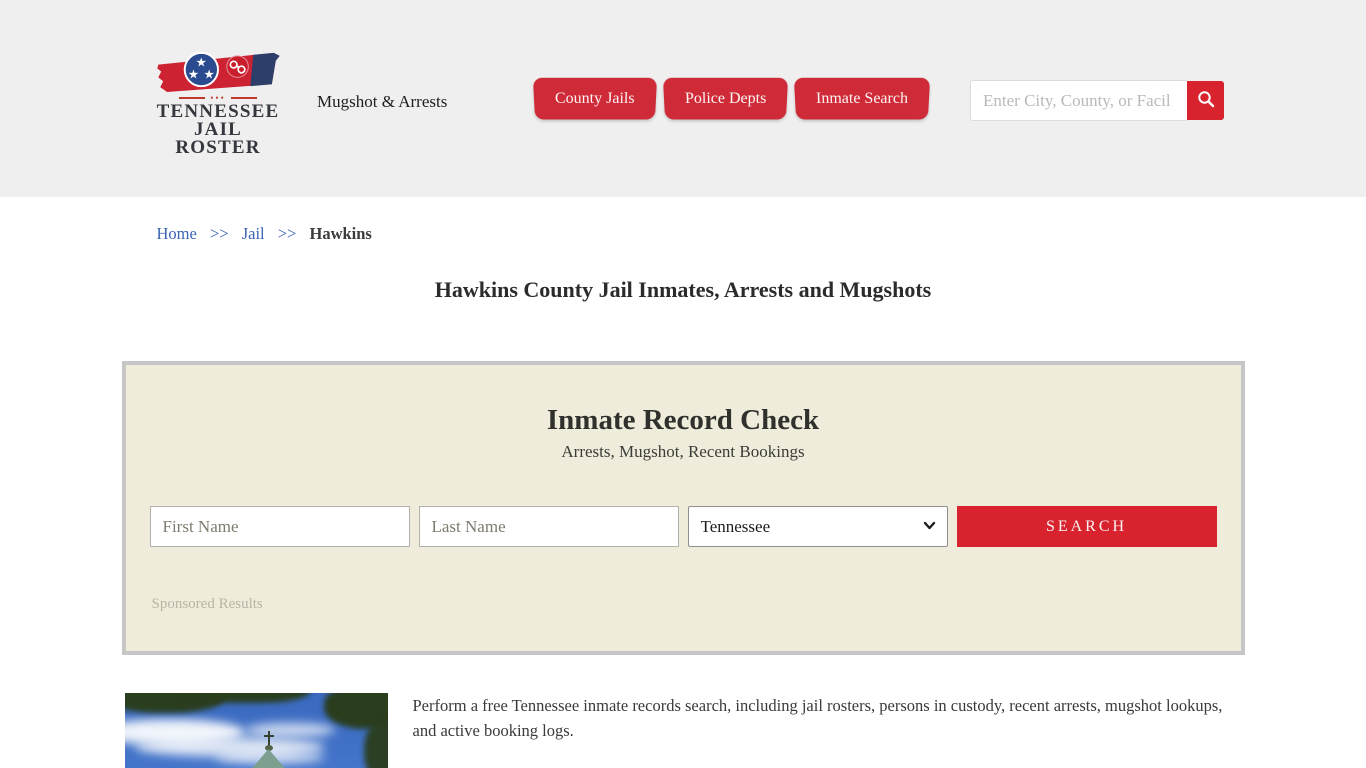 The height and width of the screenshot is (768, 1366). I want to click on header-search-button, so click(1205, 100).